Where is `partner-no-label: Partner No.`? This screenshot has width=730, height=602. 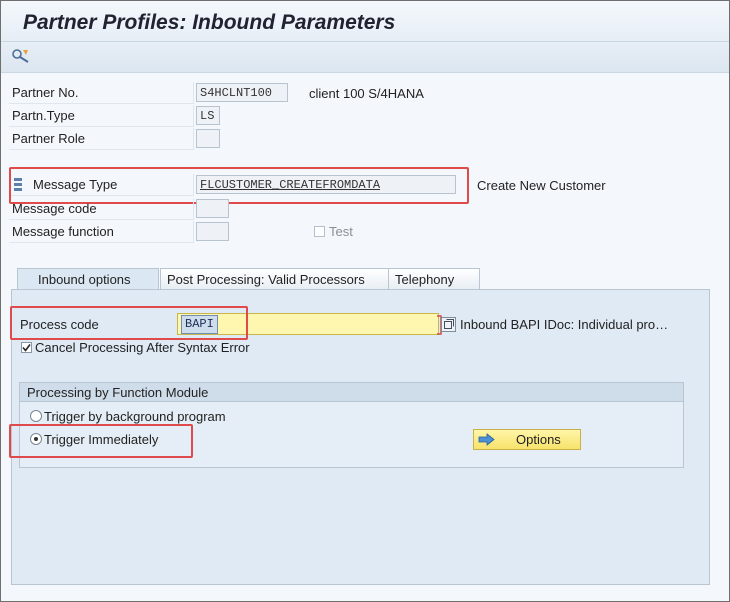
partner-no-label: Partner No. is located at coordinates (45, 92).